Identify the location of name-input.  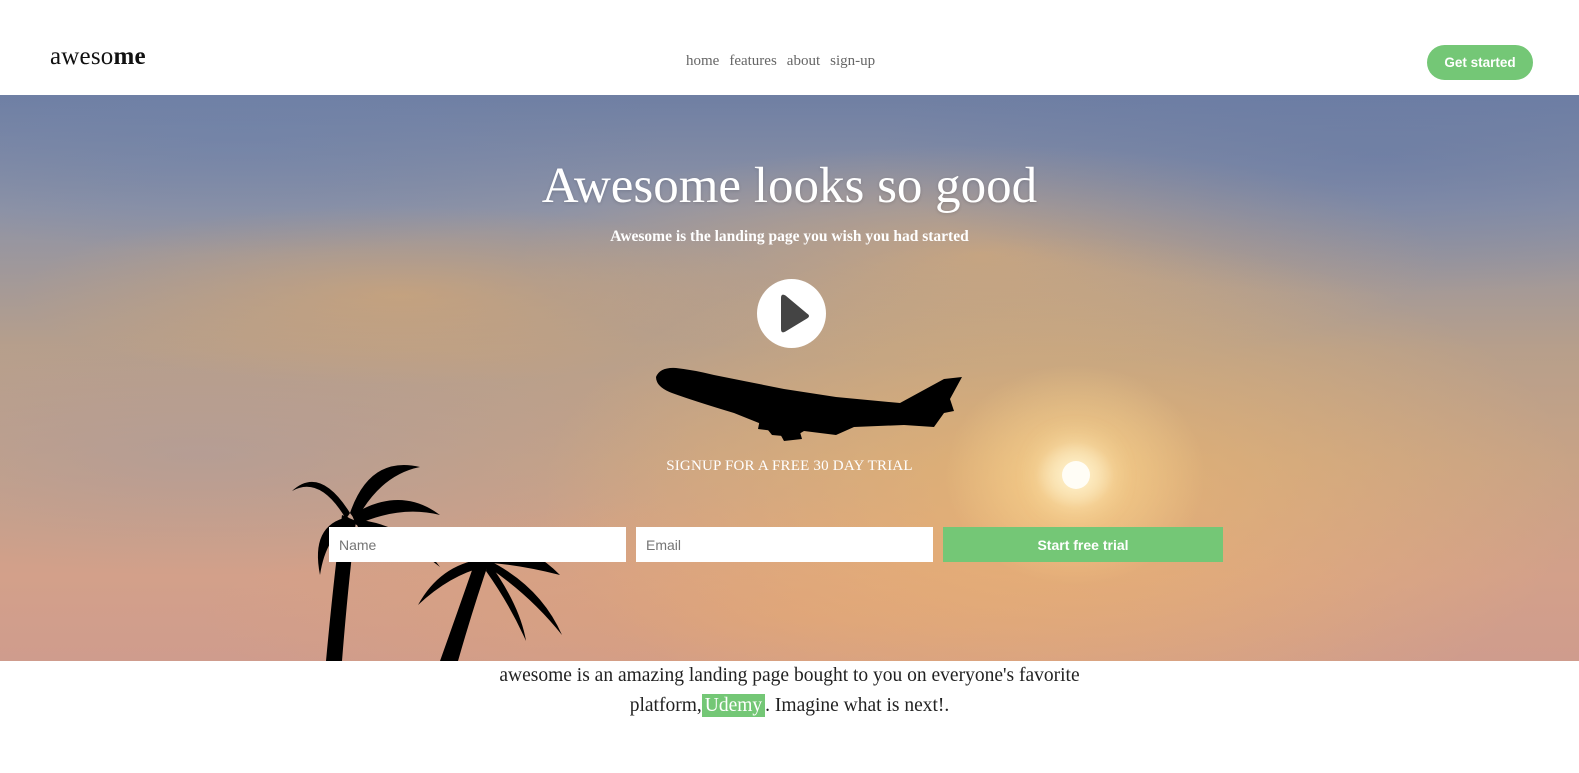
(477, 544).